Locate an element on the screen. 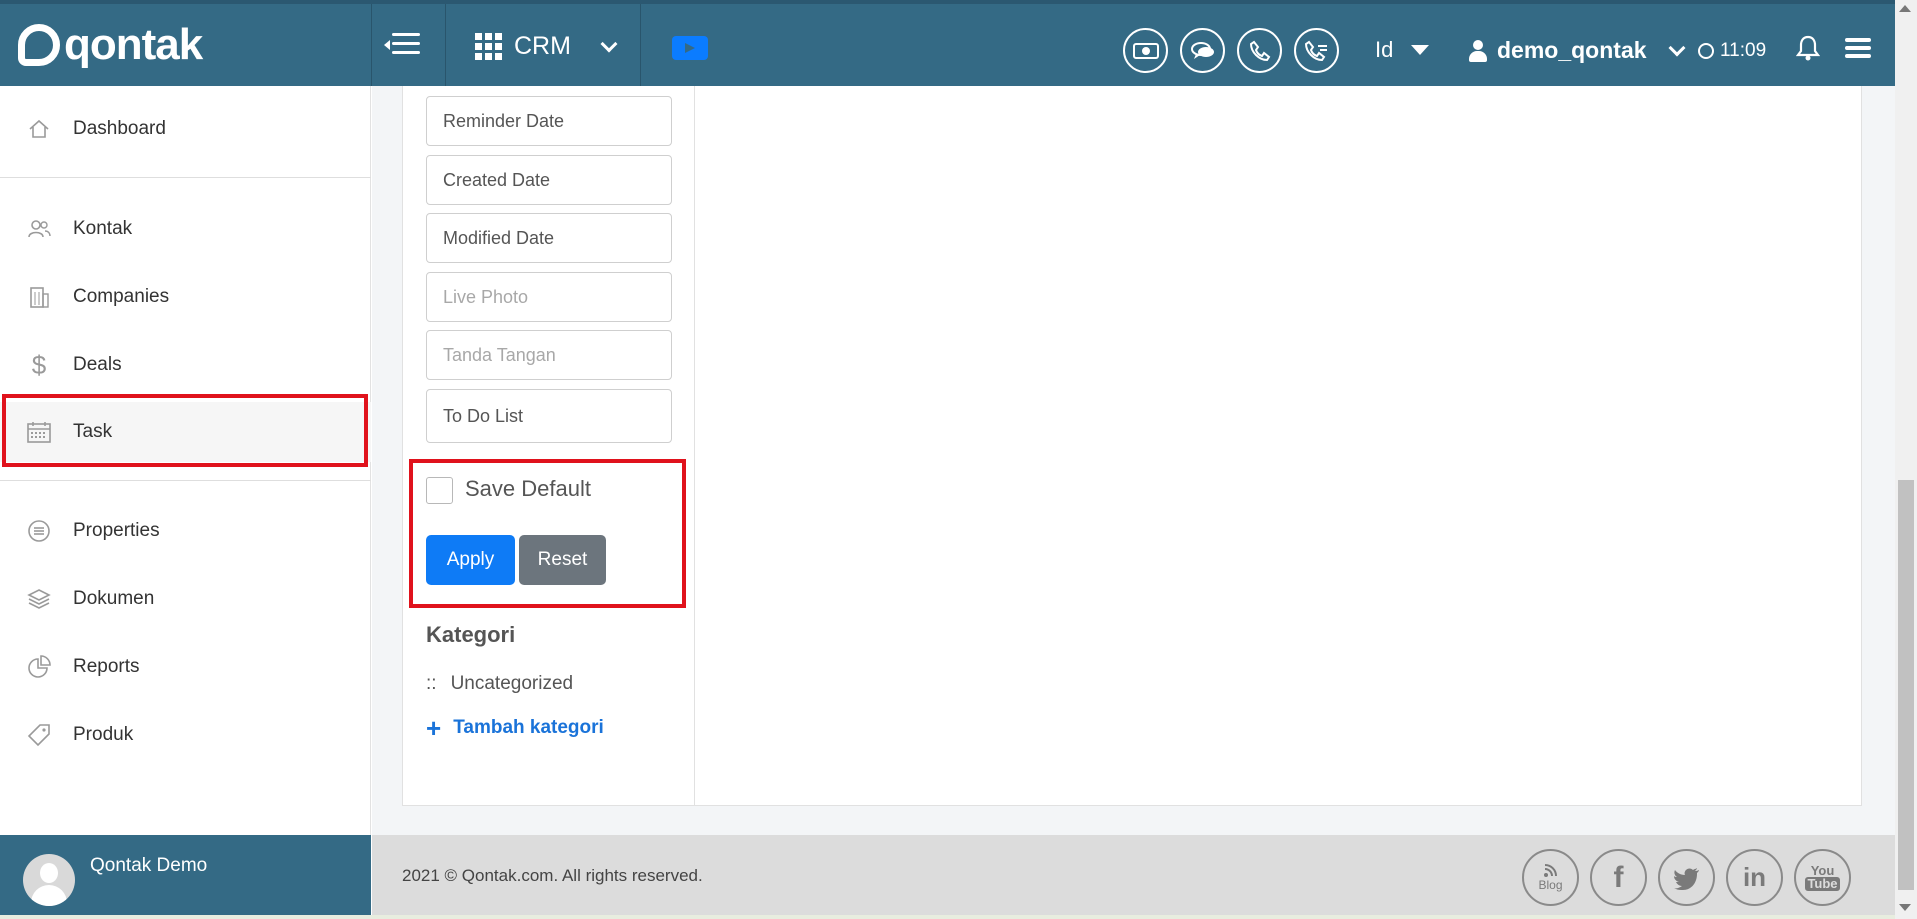  app-switcher-label: CRM is located at coordinates (542, 46).